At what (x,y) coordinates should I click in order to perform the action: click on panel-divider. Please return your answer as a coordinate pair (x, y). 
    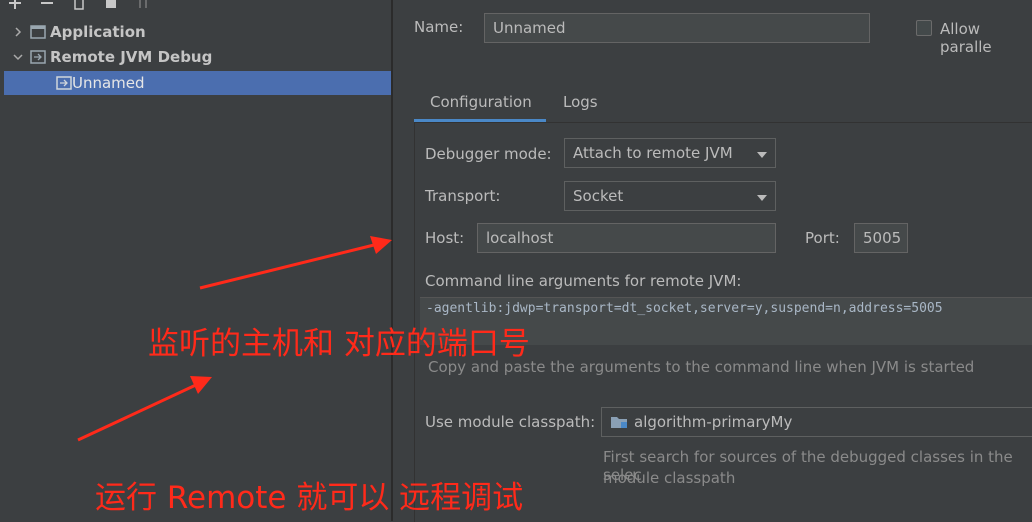
    Looking at the image, I should click on (392, 260).